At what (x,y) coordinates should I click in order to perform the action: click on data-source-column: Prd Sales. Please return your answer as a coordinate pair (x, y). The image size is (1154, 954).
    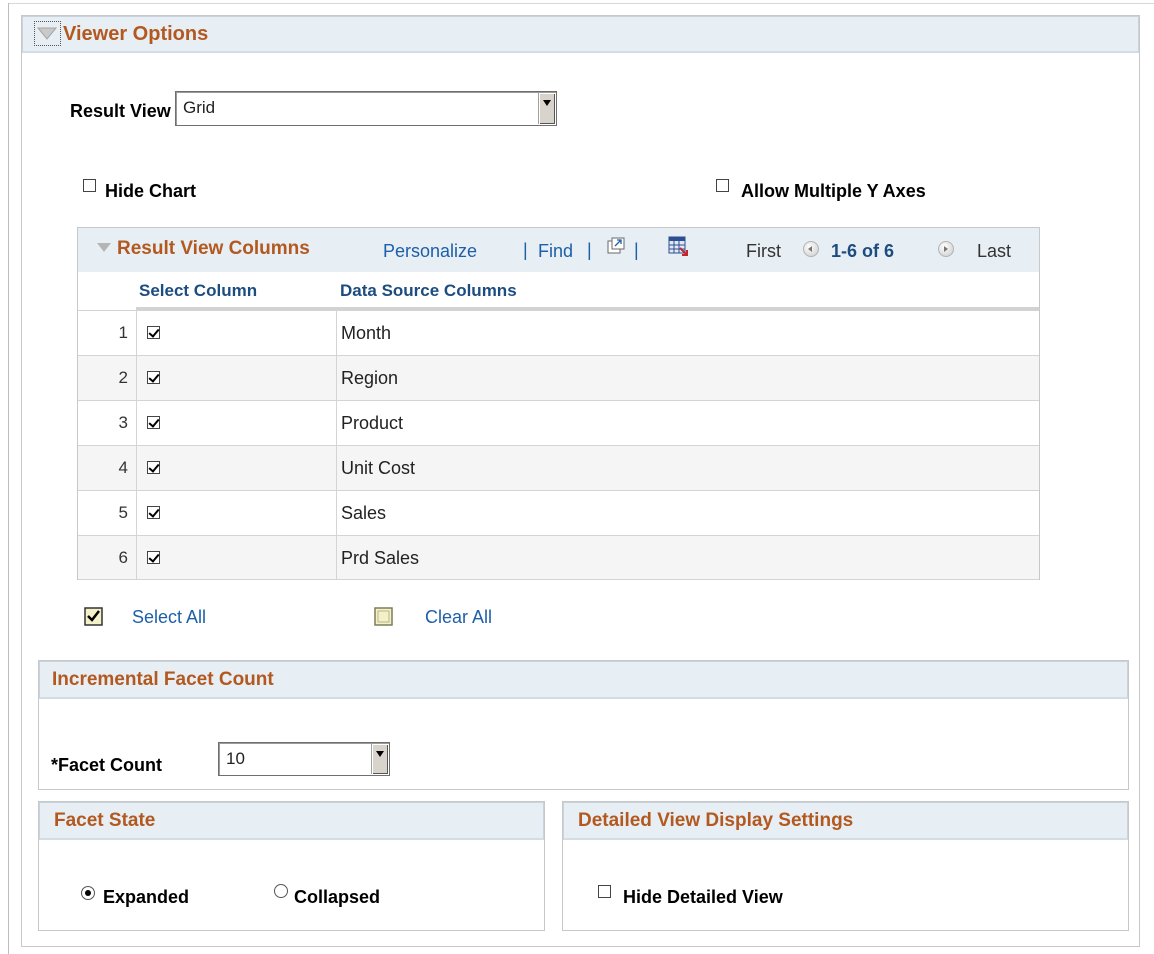
    Looking at the image, I should click on (380, 558).